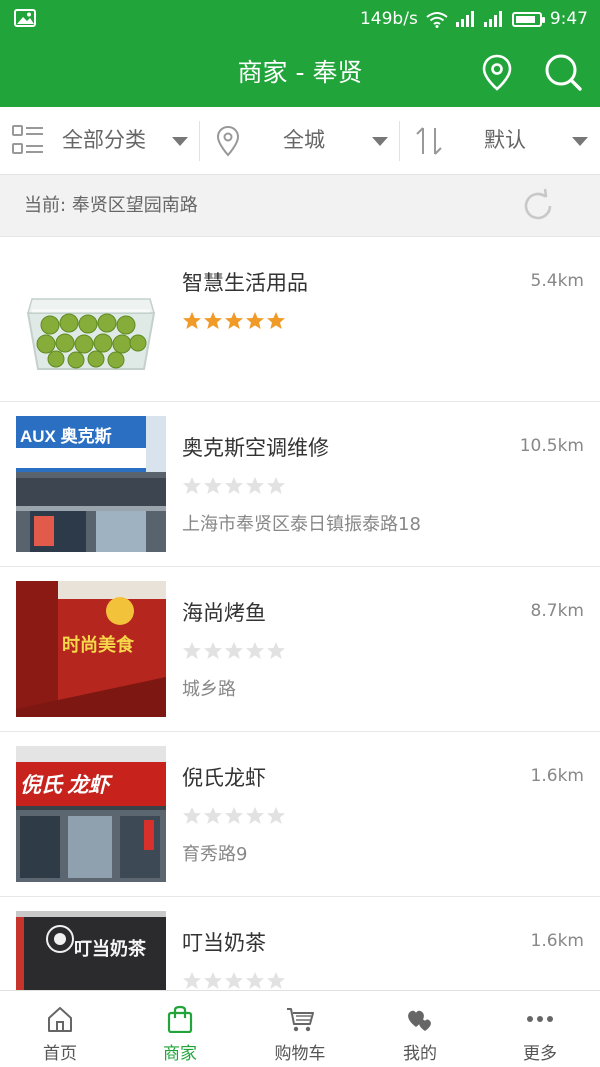 Image resolution: width=600 pixels, height=1067 pixels. Describe the element at coordinates (98, 644) in the screenshot. I see `storefront-sign-text: 时尚美食` at that location.